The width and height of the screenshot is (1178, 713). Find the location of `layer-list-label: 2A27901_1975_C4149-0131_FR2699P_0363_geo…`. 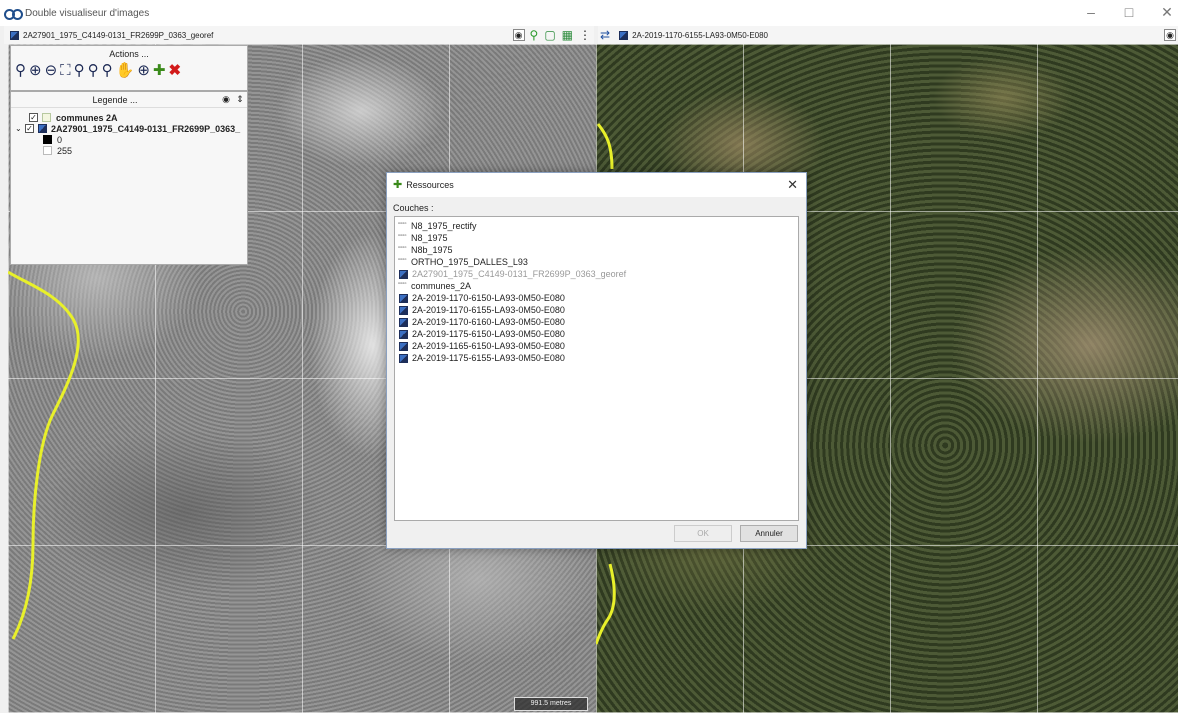

layer-list-label: 2A27901_1975_C4149-0131_FR2699P_0363_geo… is located at coordinates (519, 274).